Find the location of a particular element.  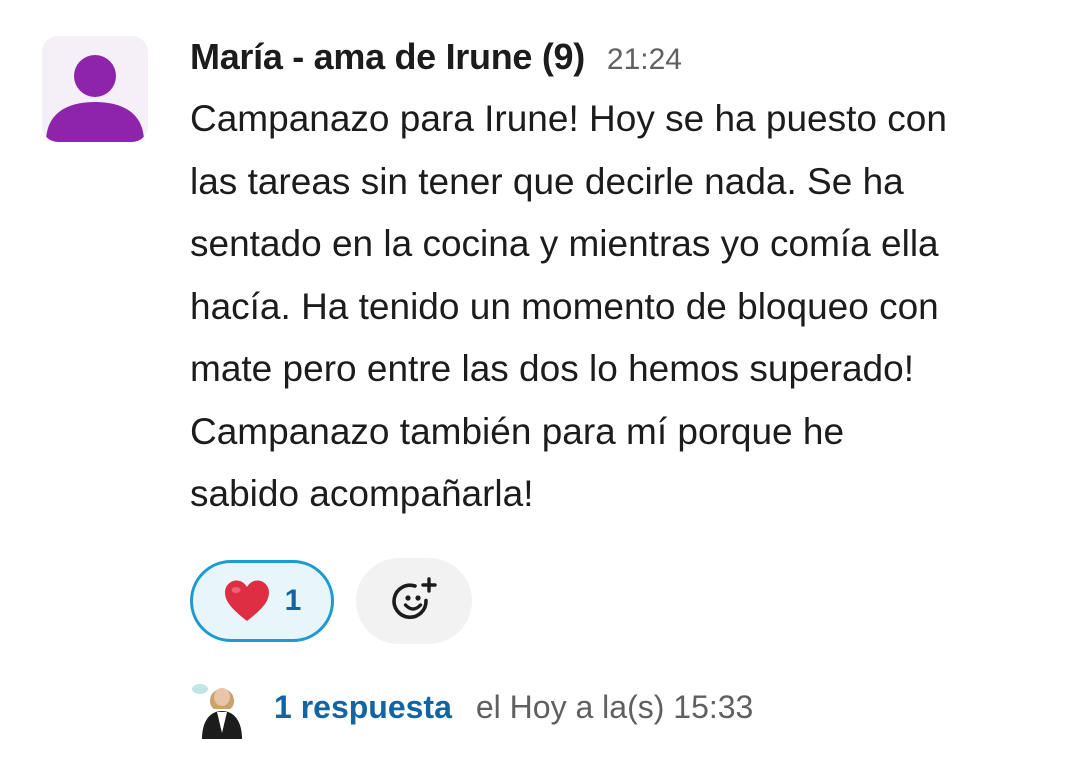

add-reaction-button is located at coordinates (414, 601).